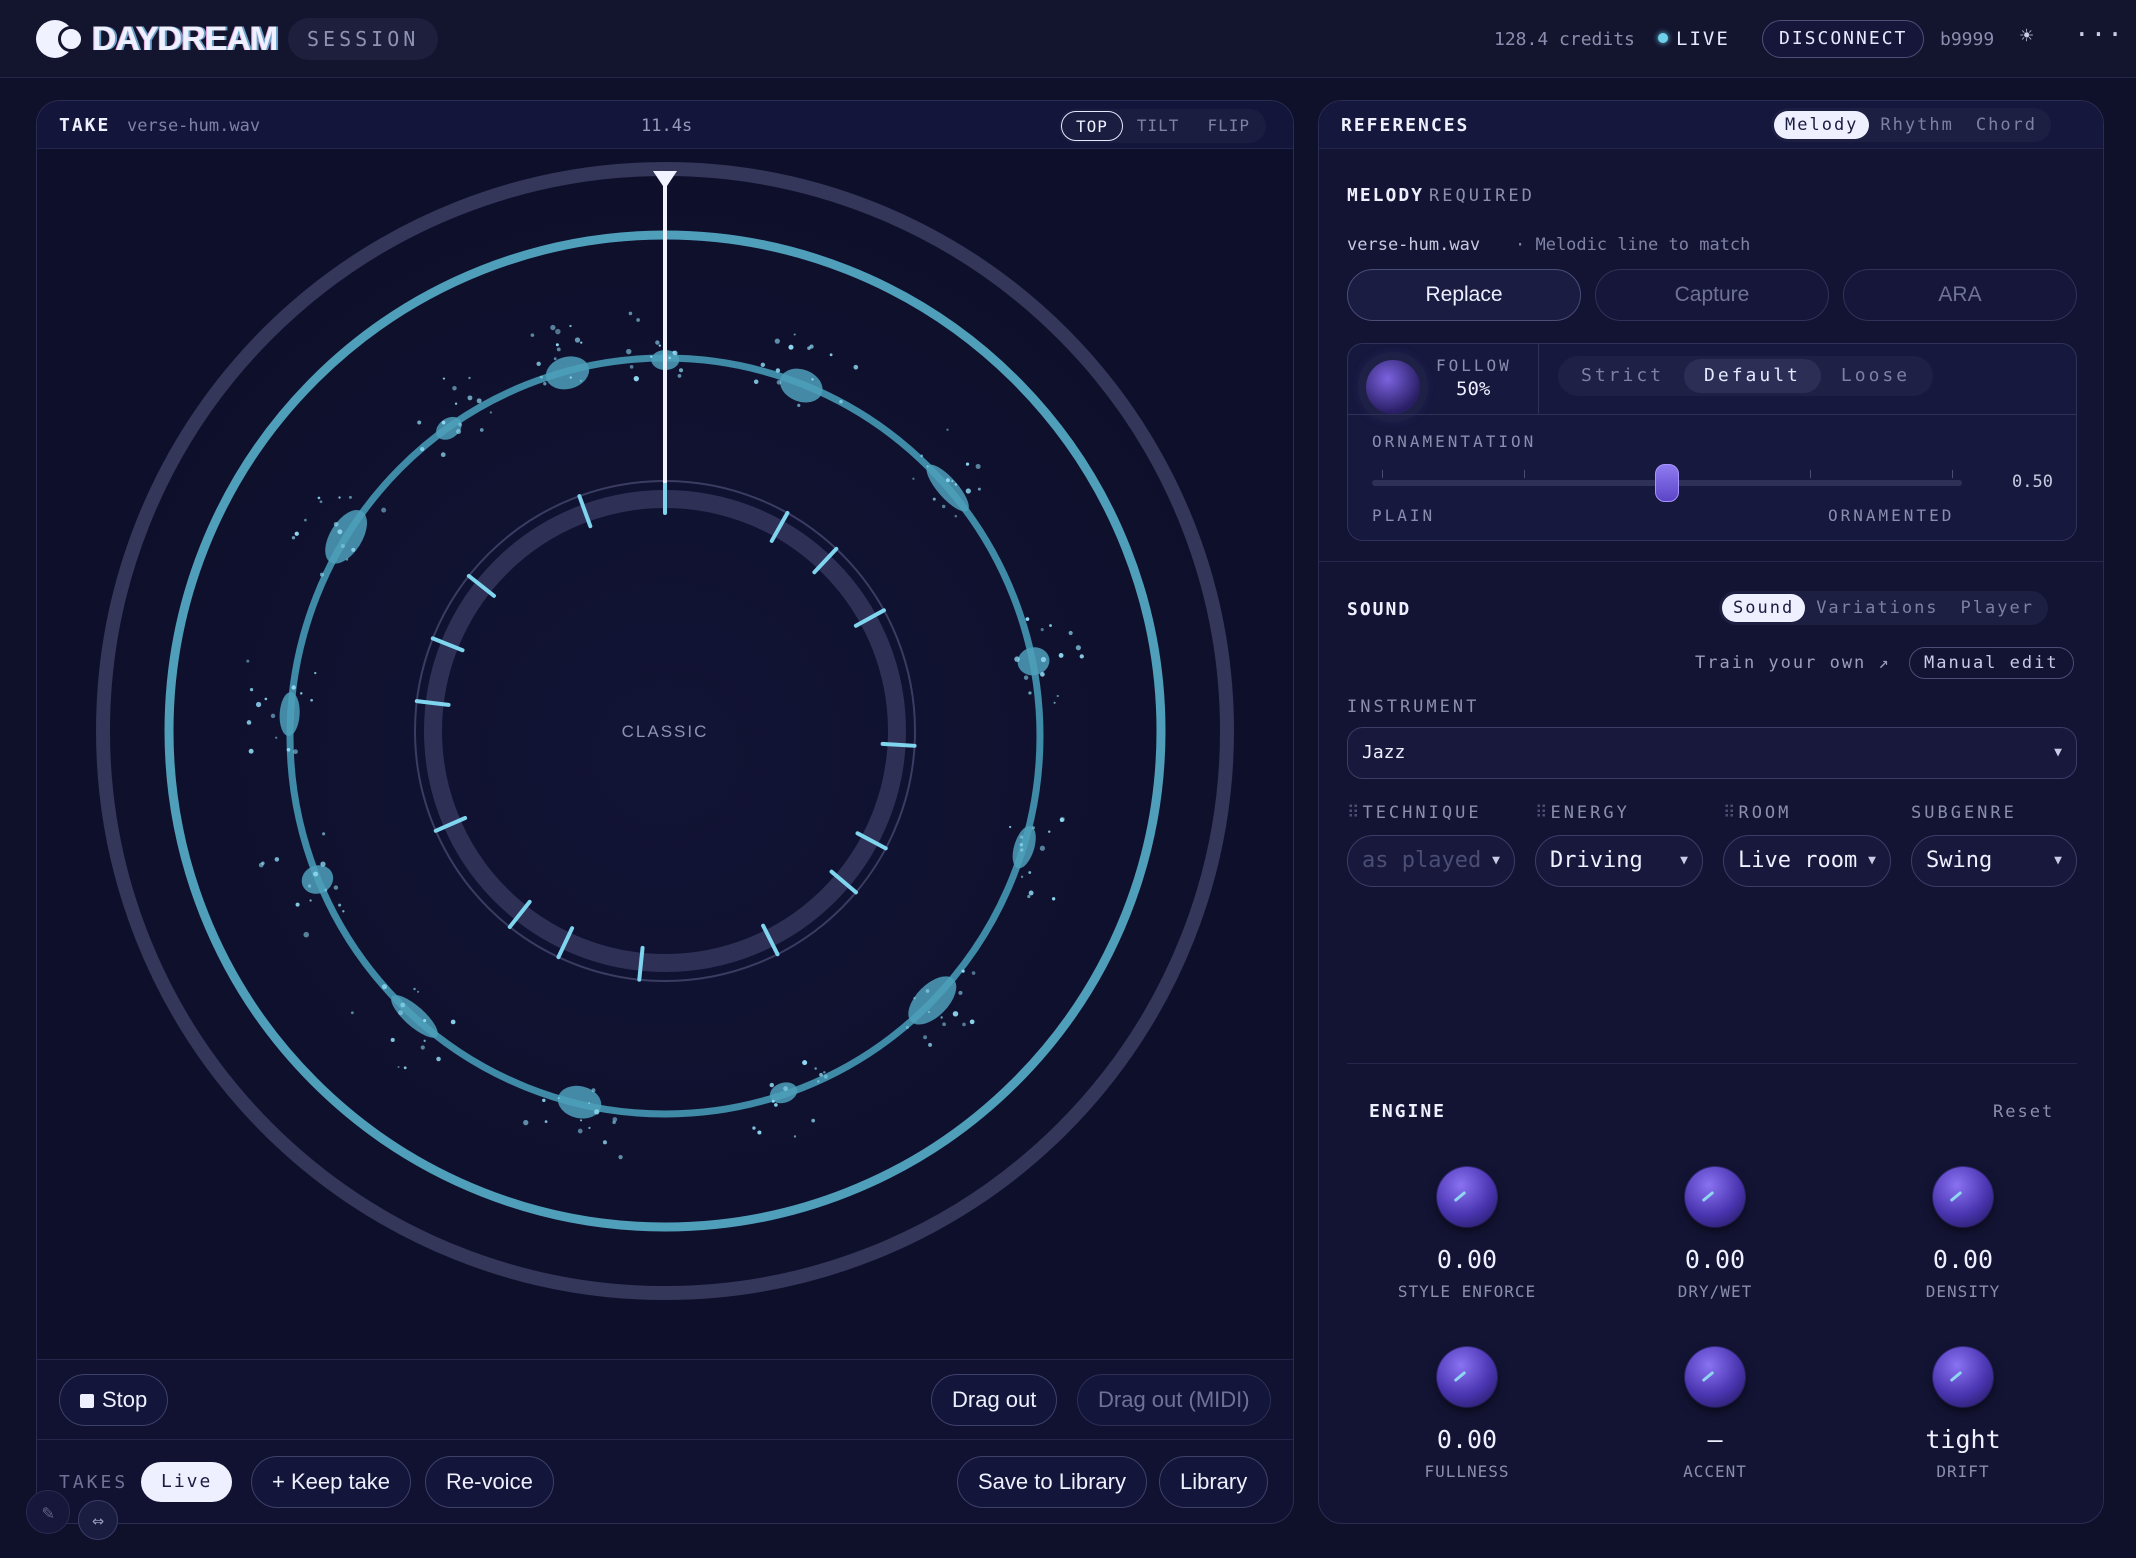  Describe the element at coordinates (1712, 1063) in the screenshot. I see `section-divider` at that location.